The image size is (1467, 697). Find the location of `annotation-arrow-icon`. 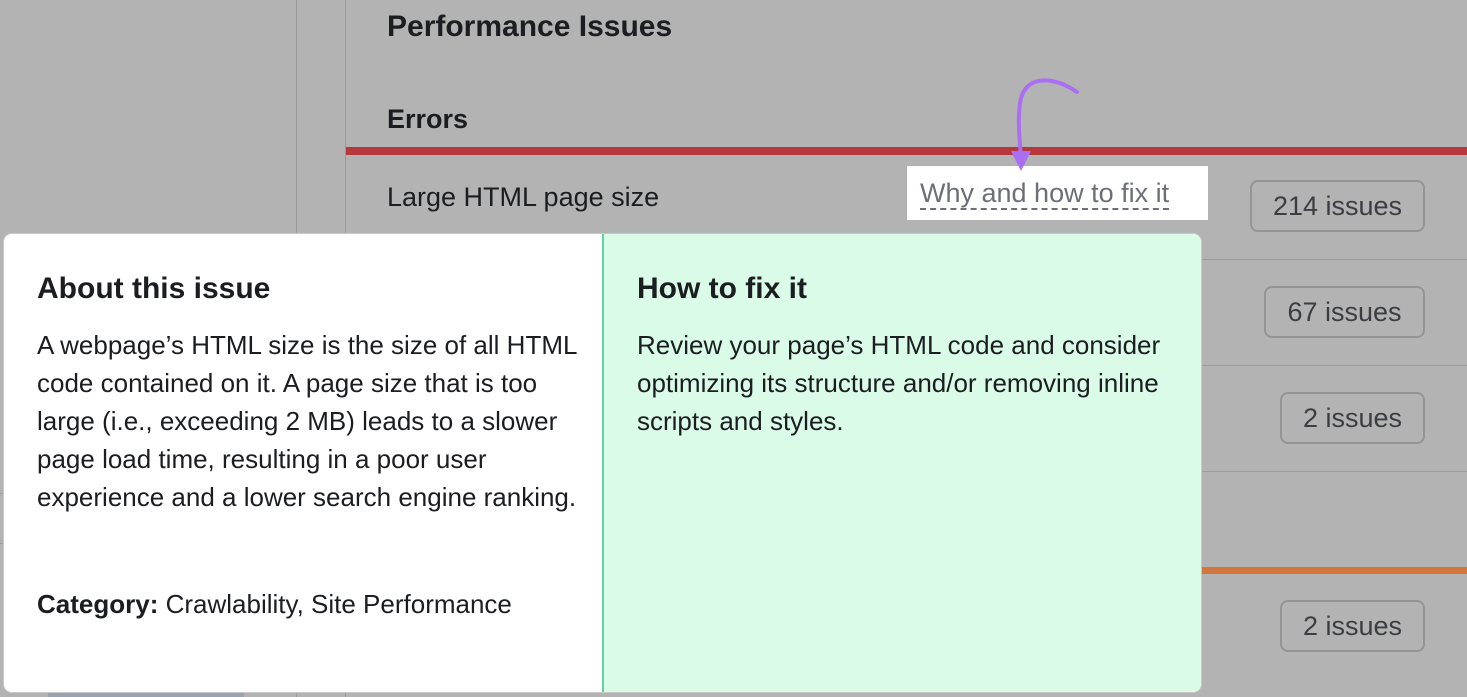

annotation-arrow-icon is located at coordinates (1045, 124).